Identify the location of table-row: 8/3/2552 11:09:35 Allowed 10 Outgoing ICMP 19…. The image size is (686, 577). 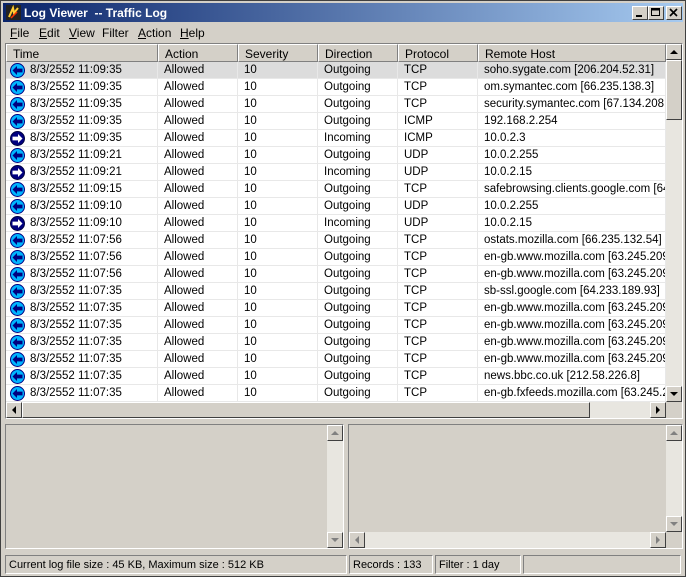
(336, 121).